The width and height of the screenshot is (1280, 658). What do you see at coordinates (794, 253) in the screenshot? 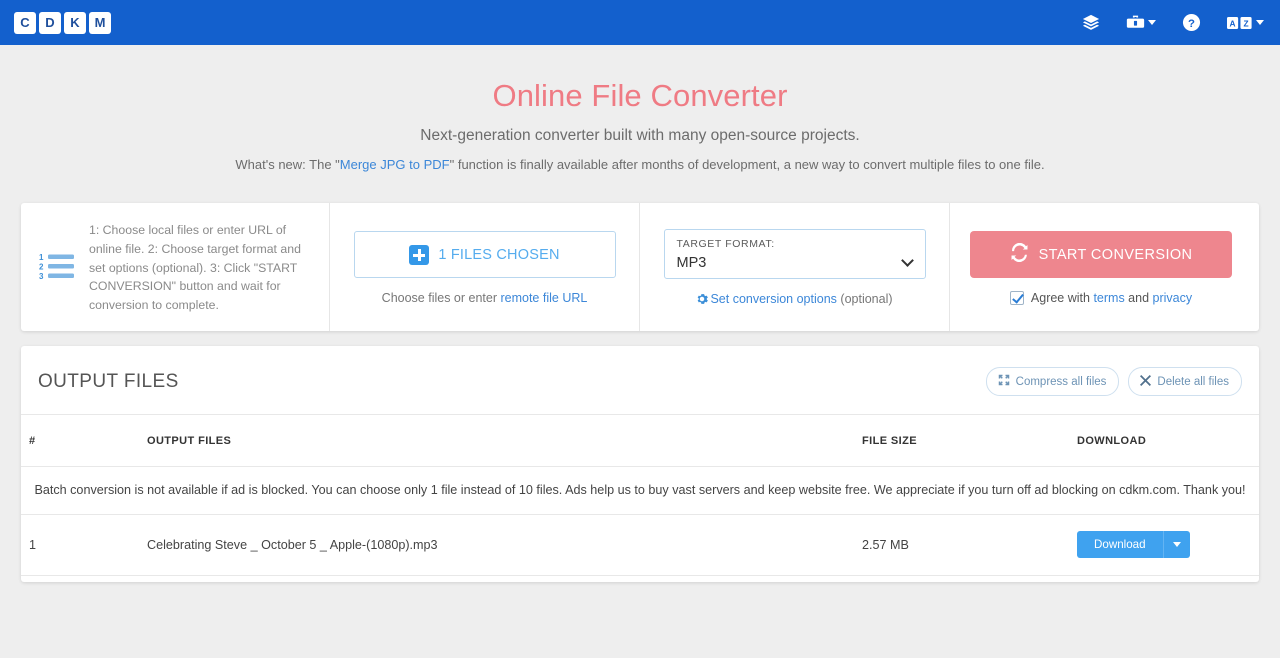
I see `target-format-select: TARGET FORMAT: MP3` at bounding box center [794, 253].